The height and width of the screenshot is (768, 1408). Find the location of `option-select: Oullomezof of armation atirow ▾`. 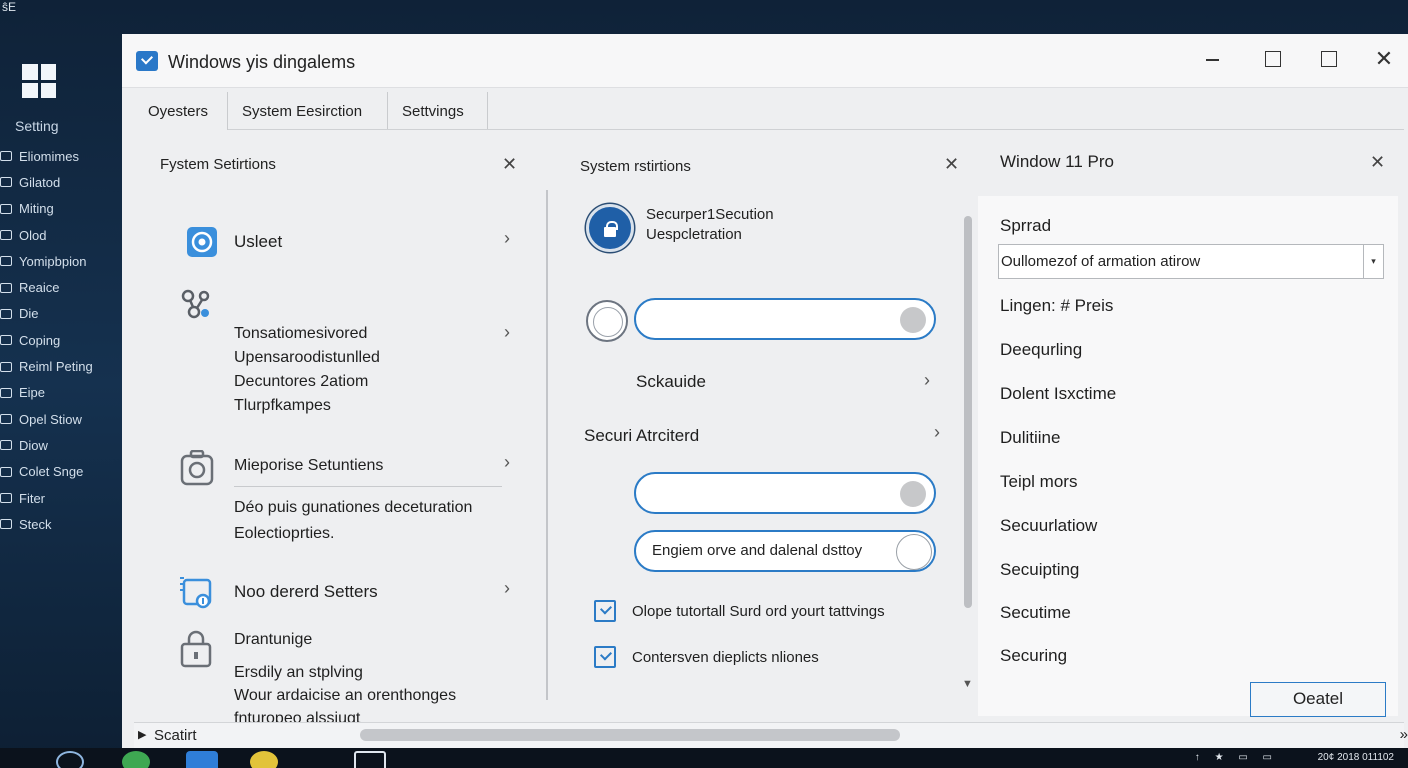

option-select: Oullomezof of armation atirow ▾ is located at coordinates (1191, 261).